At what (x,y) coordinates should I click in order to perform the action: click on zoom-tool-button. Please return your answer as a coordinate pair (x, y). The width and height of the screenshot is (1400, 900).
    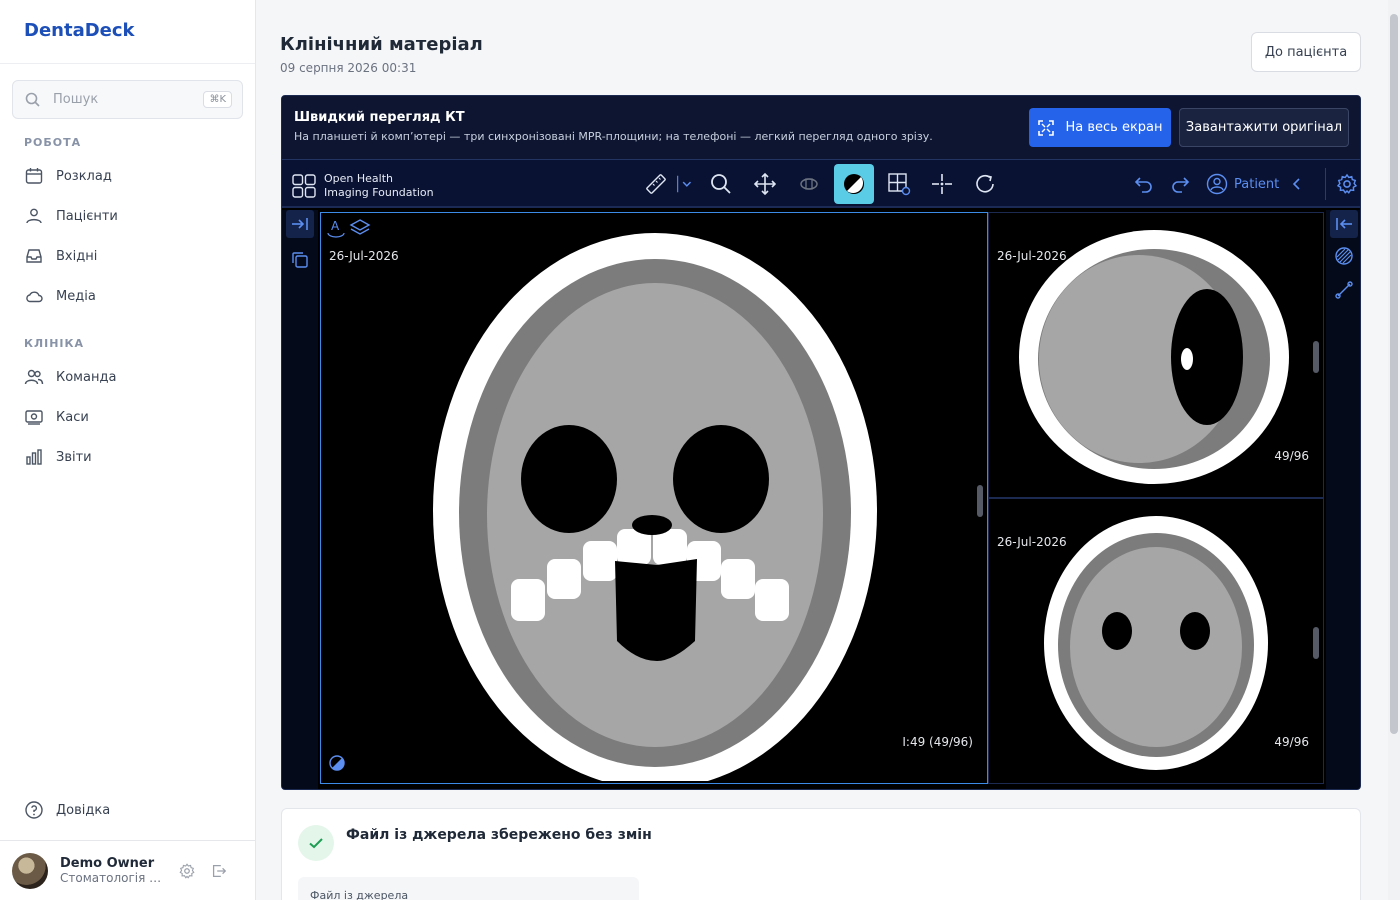
    Looking at the image, I should click on (721, 184).